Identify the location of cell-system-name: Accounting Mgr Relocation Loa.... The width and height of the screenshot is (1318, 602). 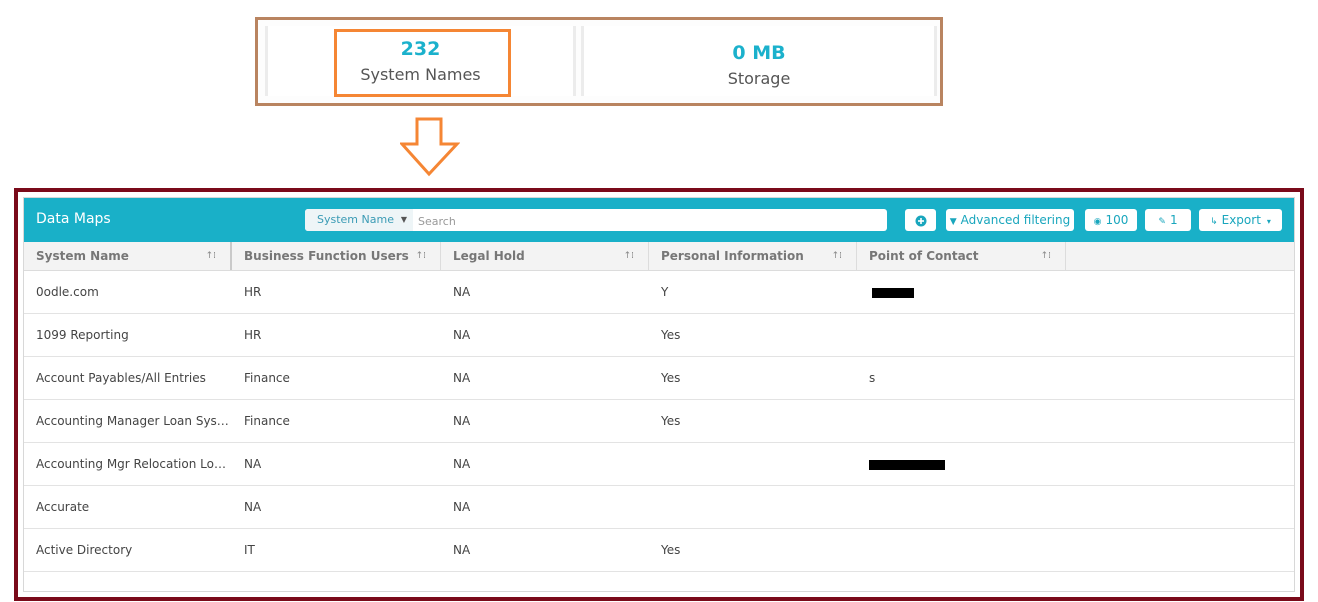
(128, 464).